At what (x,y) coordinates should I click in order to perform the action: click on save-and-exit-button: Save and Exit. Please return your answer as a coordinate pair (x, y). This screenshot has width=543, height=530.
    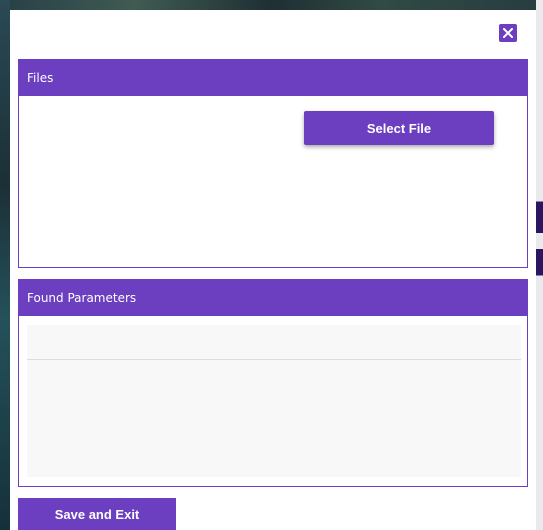
    Looking at the image, I should click on (97, 514).